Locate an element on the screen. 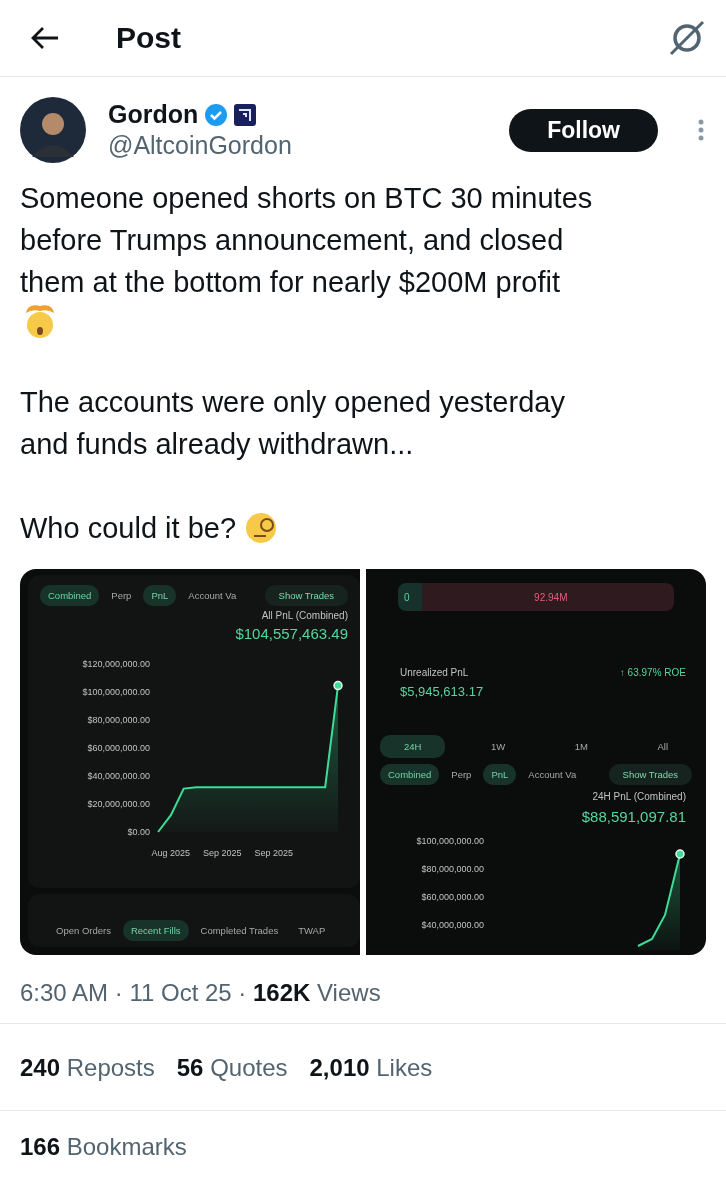 The width and height of the screenshot is (726, 1200). post-text: Someone opened shorts on BTC 30 minutes before Trumps announcement, and closed them at the bottom for nearly $200M profit is located at coordinates (306, 240).